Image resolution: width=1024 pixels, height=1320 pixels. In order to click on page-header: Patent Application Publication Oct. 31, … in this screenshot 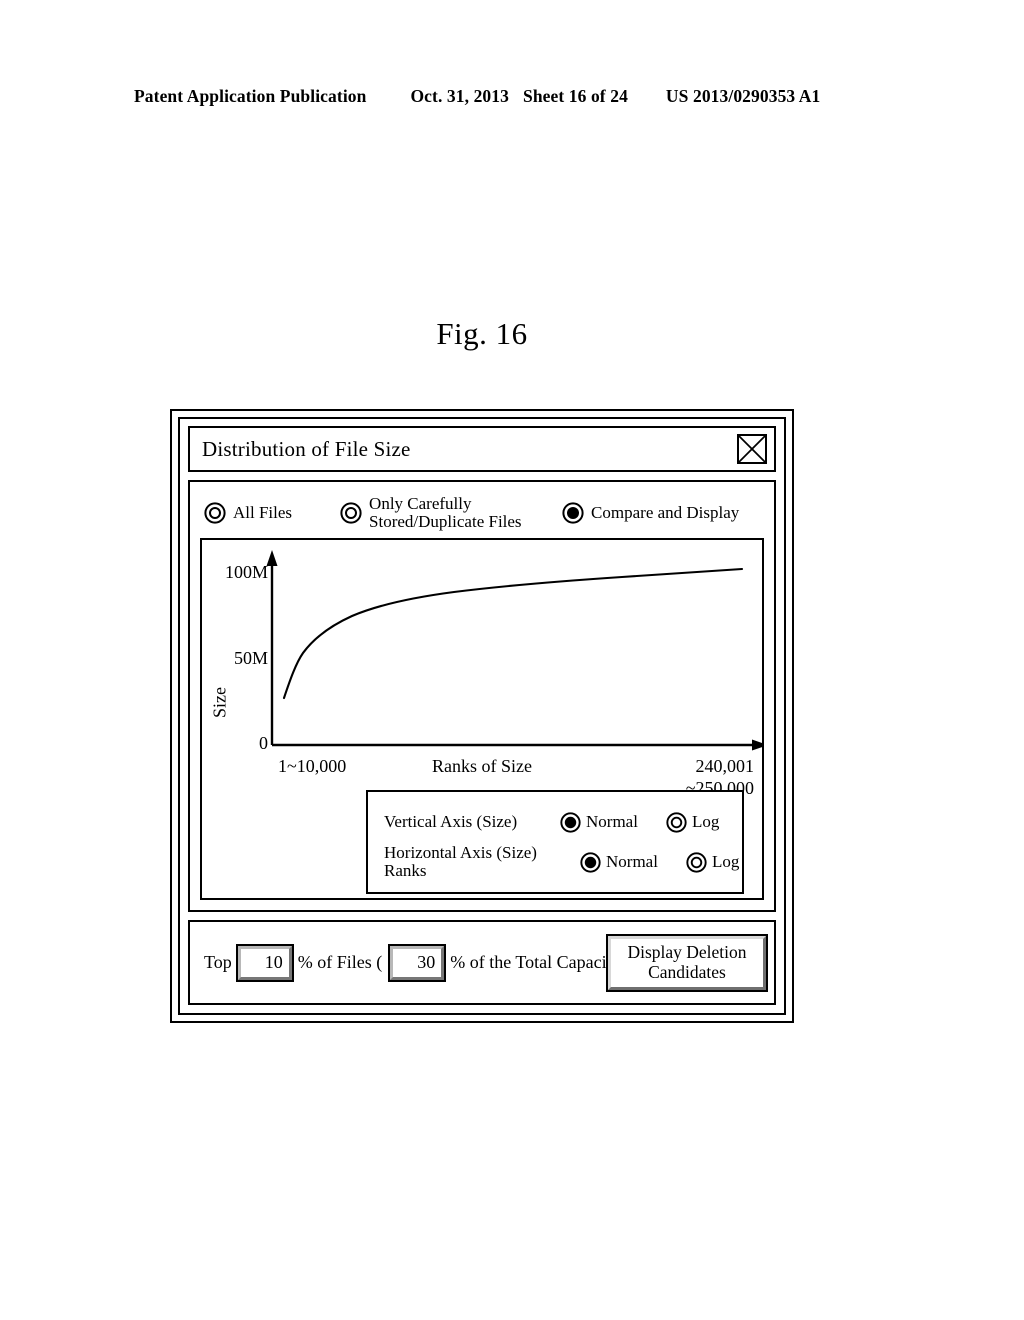, I will do `click(512, 99)`.